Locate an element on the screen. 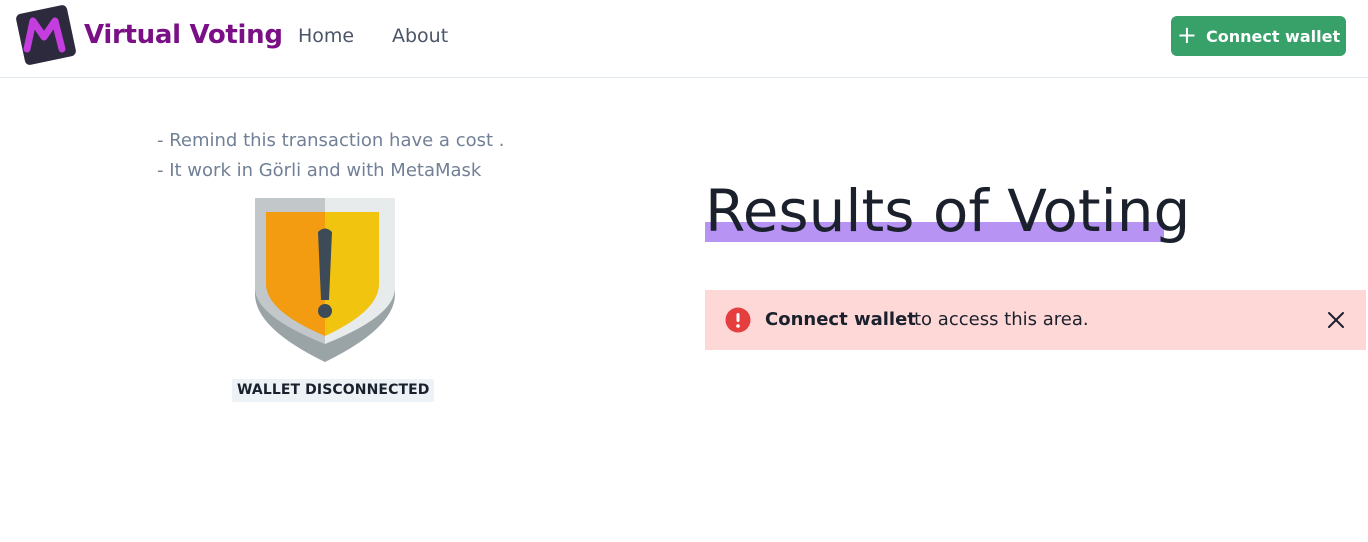  warning-shield-icon is located at coordinates (325, 279).